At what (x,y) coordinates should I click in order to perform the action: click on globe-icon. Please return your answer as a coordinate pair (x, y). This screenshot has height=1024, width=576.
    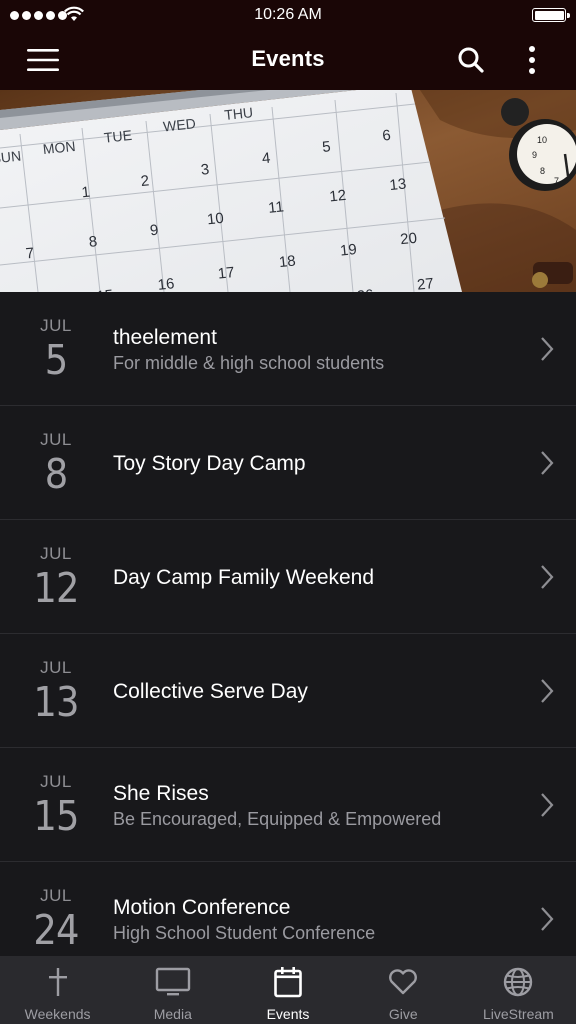
    Looking at the image, I should click on (518, 982).